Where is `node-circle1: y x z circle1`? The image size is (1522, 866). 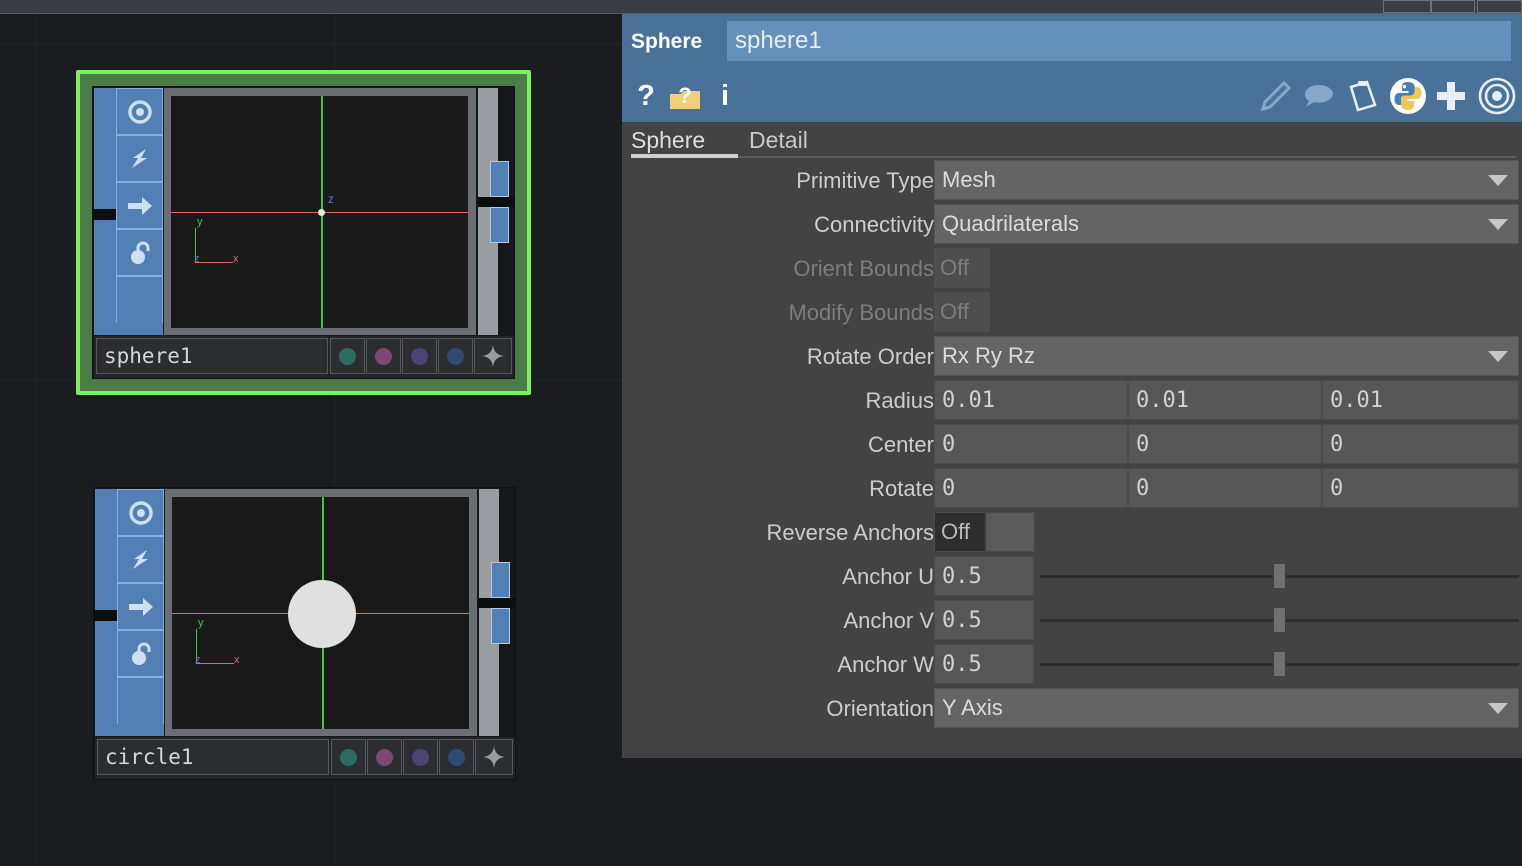
node-circle1: y x z circle1 is located at coordinates (304, 633).